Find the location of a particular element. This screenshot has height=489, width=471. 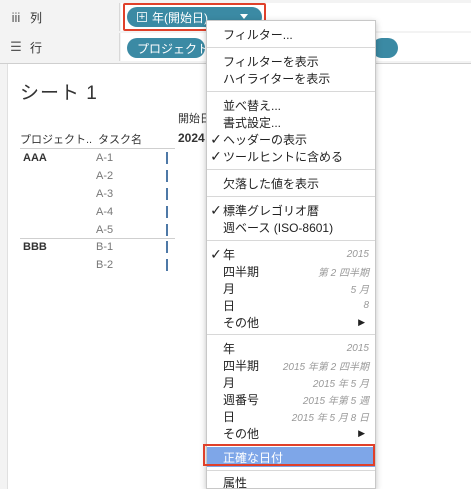

menu-item-more-continuous: その他 ▶ is located at coordinates (291, 433).